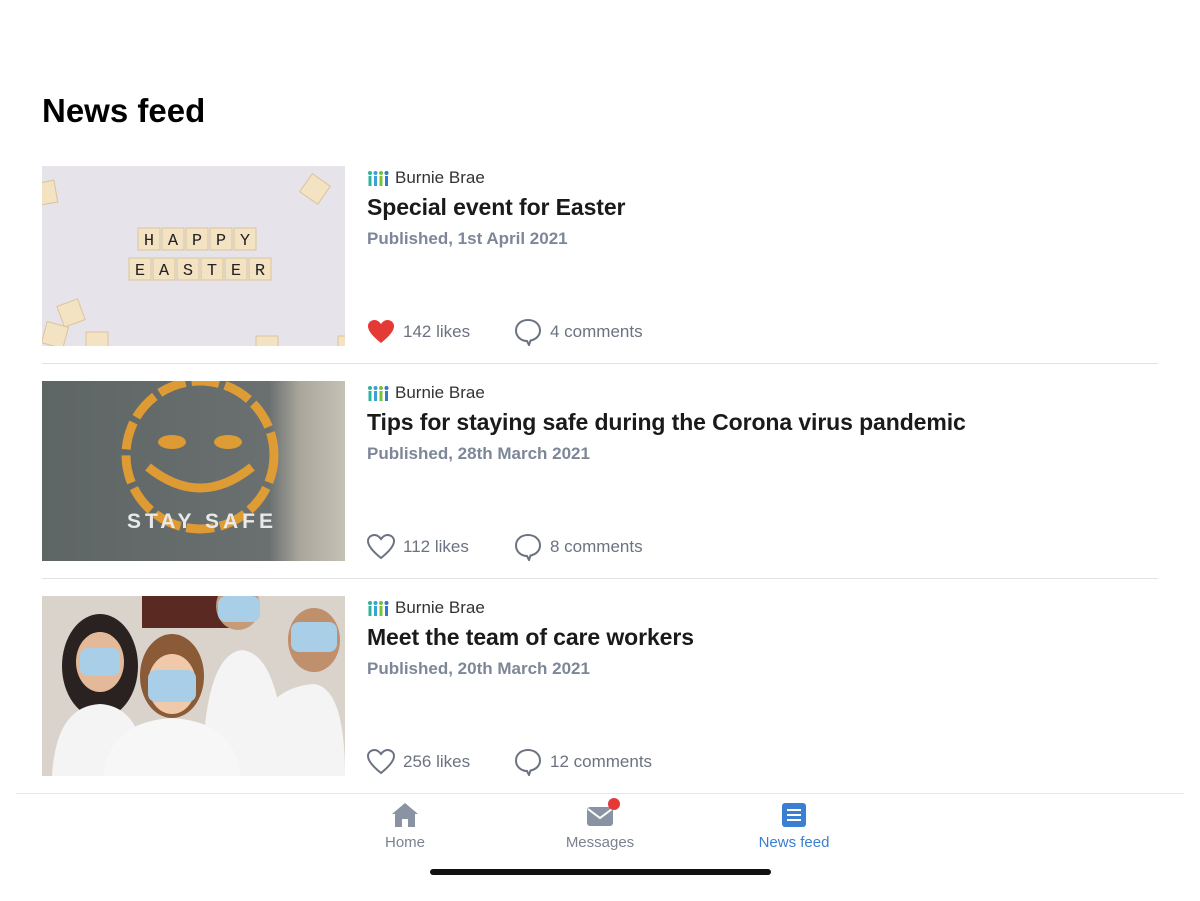  I want to click on tile-letter: H, so click(149, 241).